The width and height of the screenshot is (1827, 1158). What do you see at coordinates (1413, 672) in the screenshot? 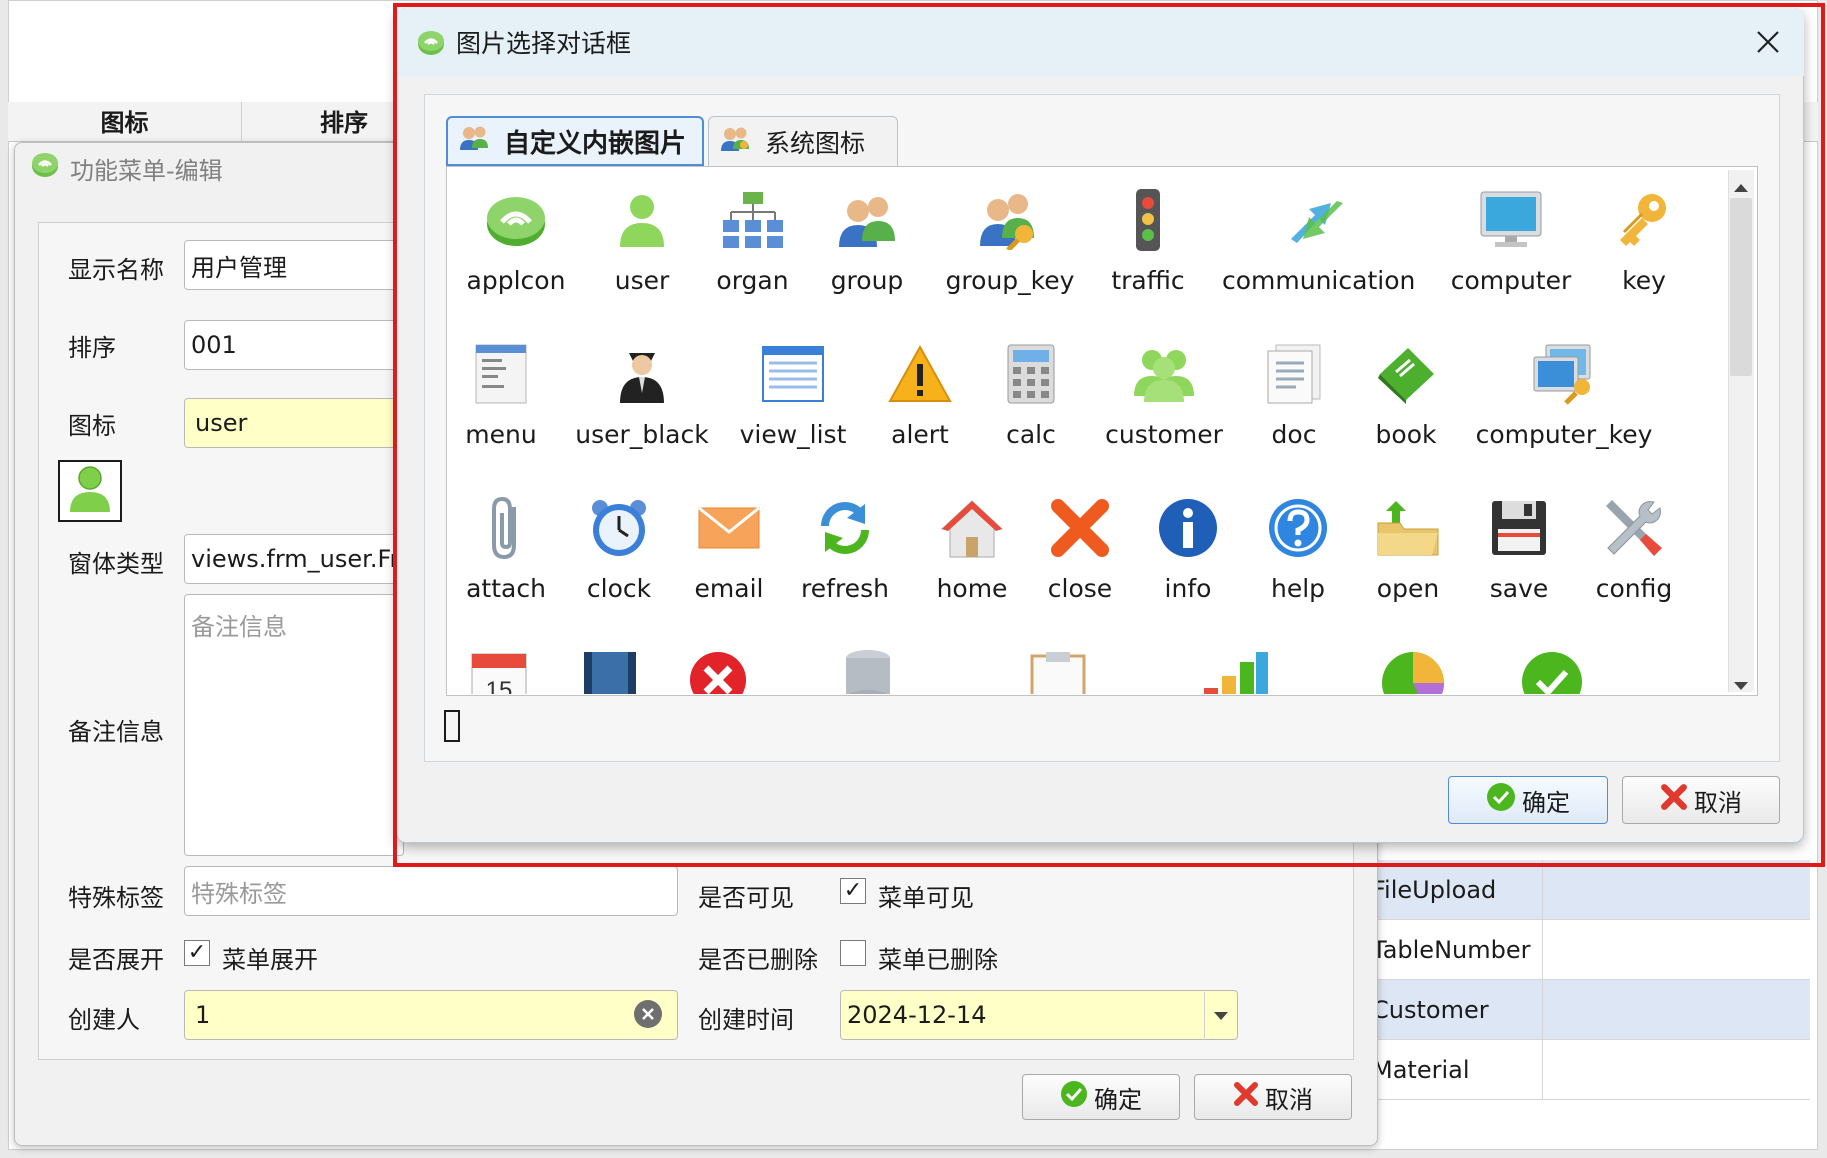
I see `pie-chart-icon` at bounding box center [1413, 672].